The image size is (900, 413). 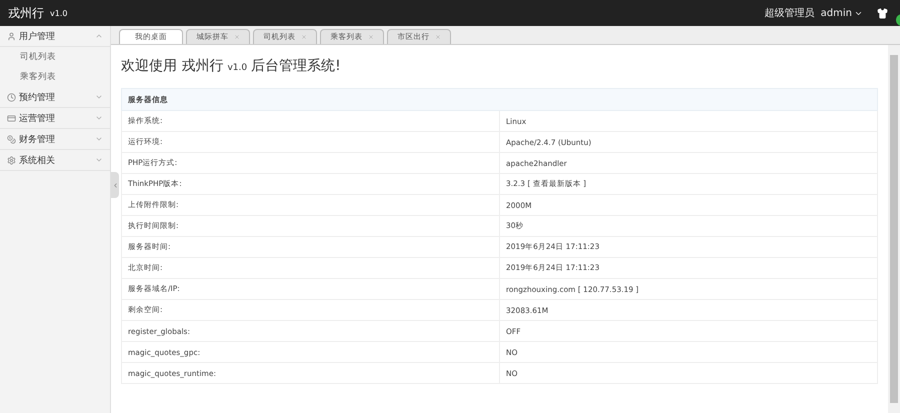 I want to click on sidebar-item: 乘客列表, so click(x=55, y=77).